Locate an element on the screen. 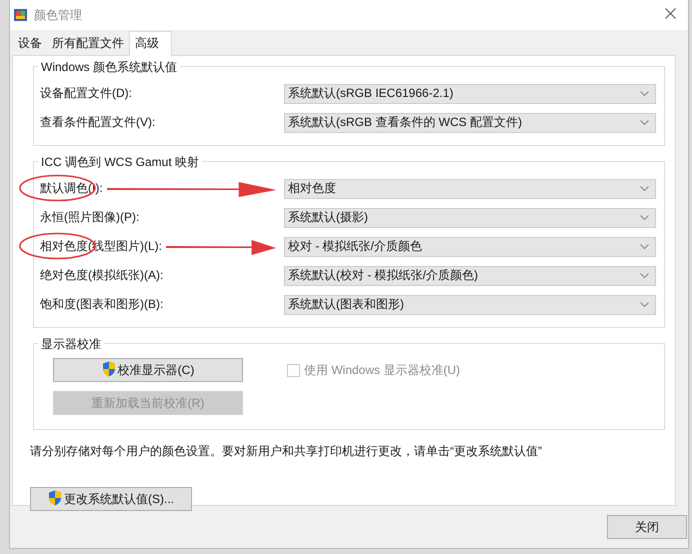 This screenshot has height=554, width=692. group-title: Windows 颜色系统默认值 is located at coordinates (109, 67).